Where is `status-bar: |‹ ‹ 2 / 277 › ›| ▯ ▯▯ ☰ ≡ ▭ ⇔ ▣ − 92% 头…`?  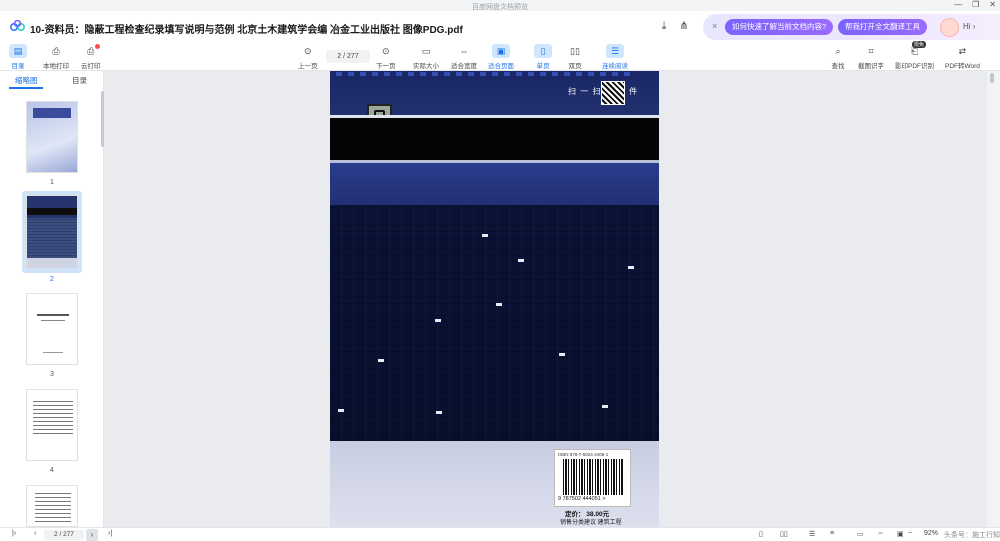 status-bar: |‹ ‹ 2 / 277 › ›| ▯ ▯▯ ☰ ≡ ▭ ⇔ ▣ − 92% 头… is located at coordinates (500, 534).